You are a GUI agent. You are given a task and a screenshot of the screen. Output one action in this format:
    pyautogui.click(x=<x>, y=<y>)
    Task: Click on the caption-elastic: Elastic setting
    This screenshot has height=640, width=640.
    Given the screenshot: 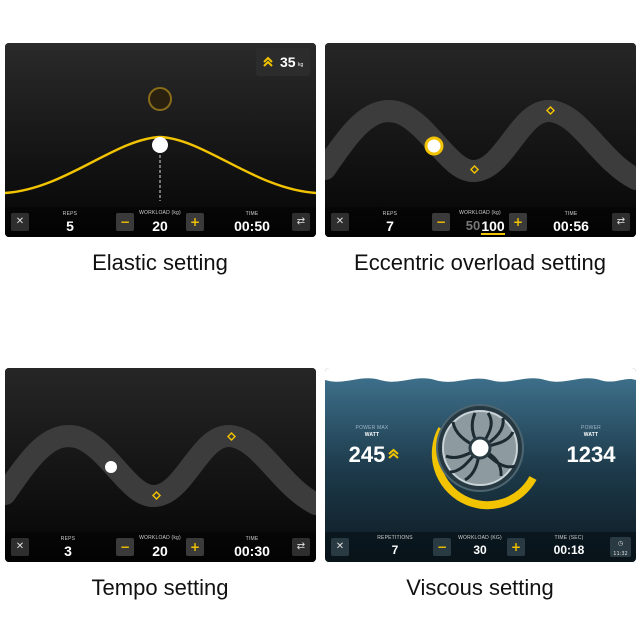 What is the action you would take?
    pyautogui.click(x=160, y=262)
    